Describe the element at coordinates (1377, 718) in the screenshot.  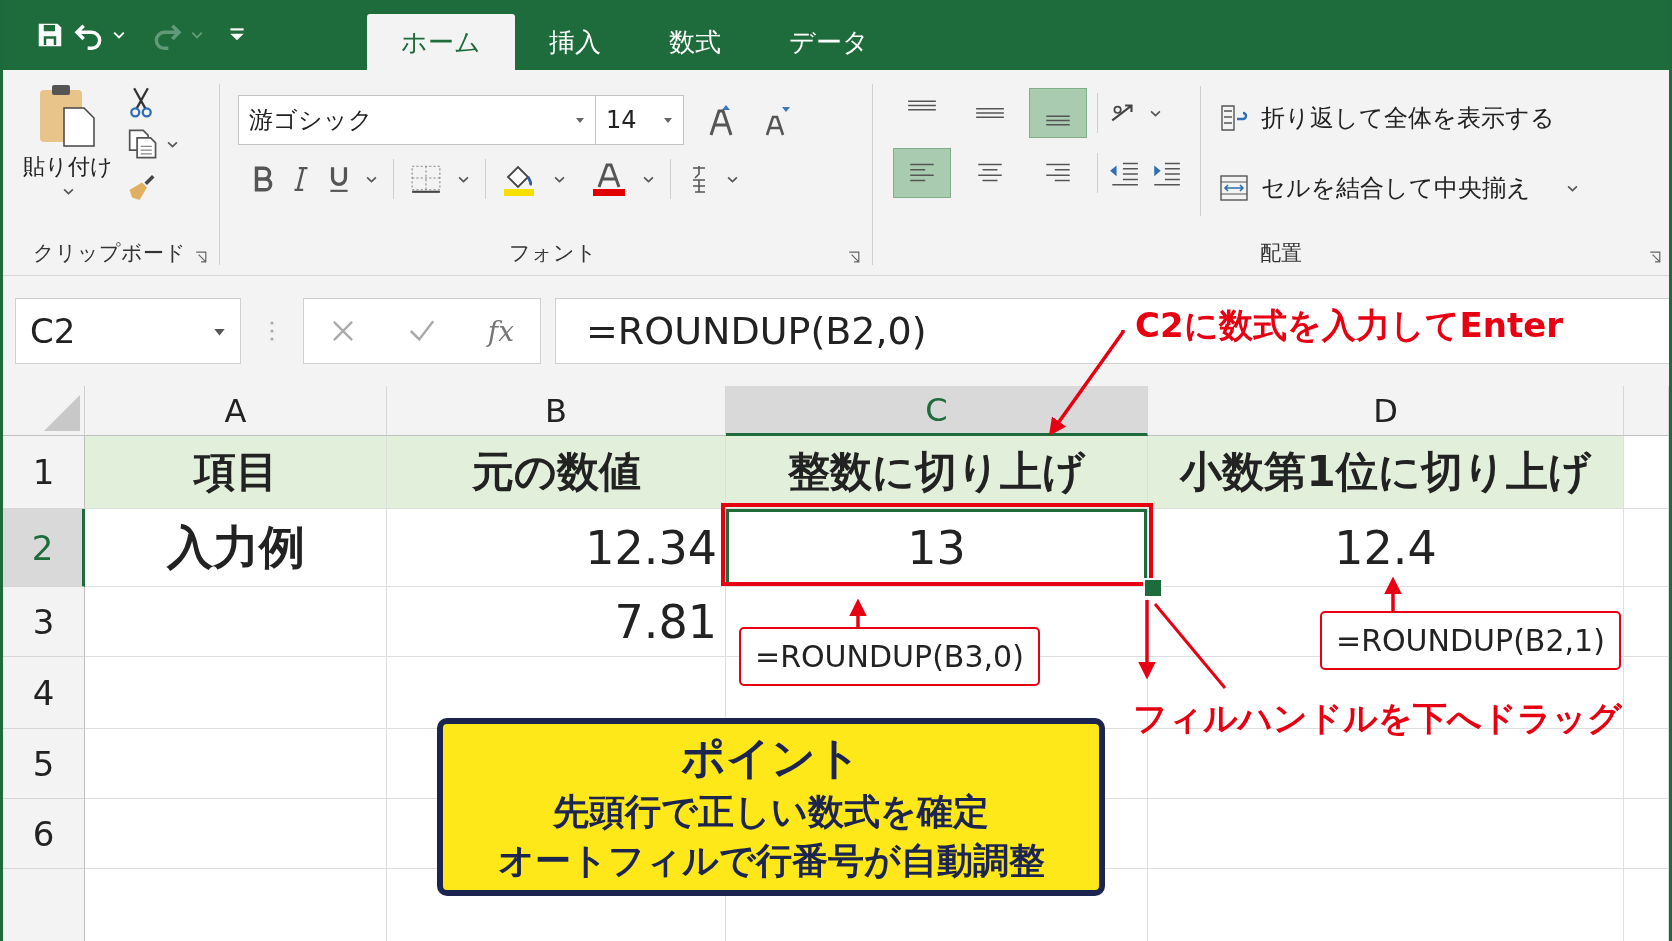
I see `callout-text: フィルハンドルを下へドラッグ` at that location.